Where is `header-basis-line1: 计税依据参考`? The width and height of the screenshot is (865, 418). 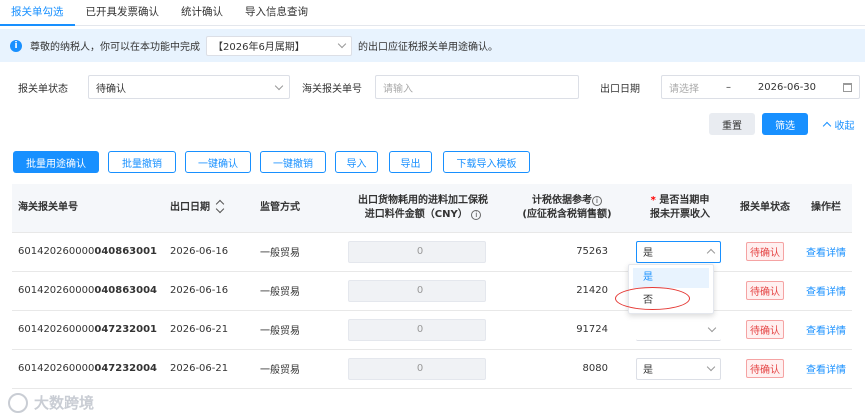
header-basis-line1: 计税依据参考 is located at coordinates (562, 200).